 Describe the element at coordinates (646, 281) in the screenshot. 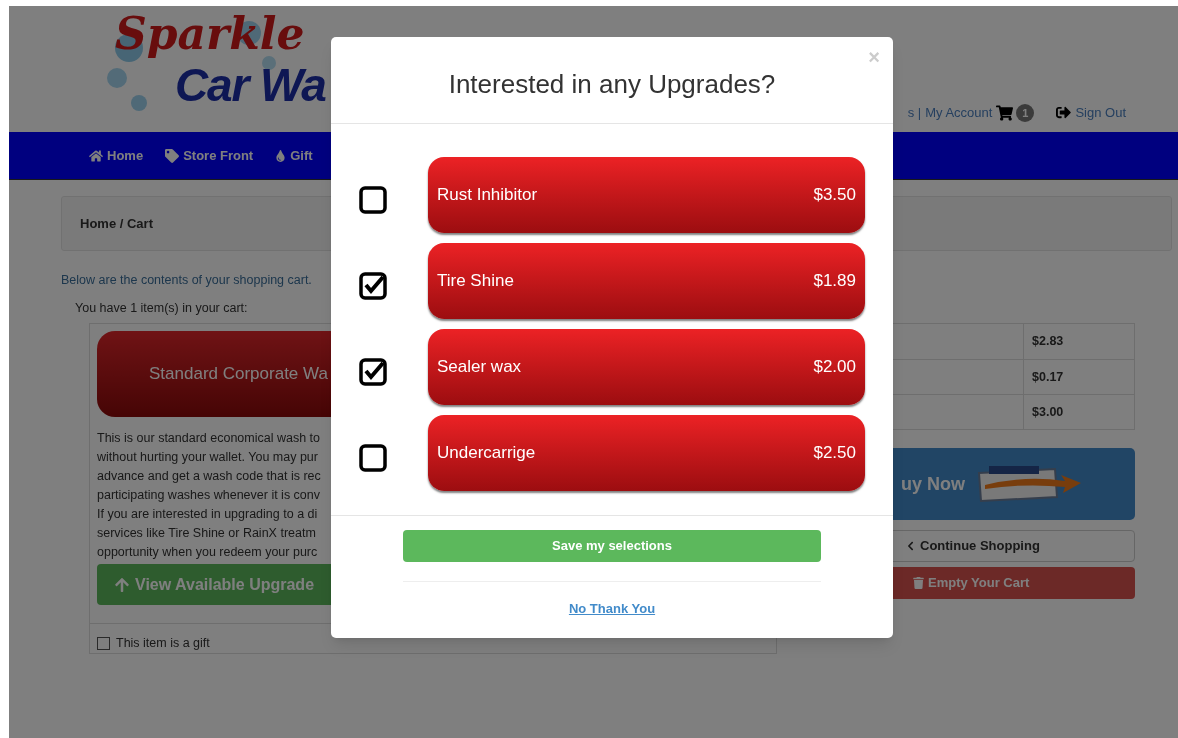

I see `upgrade-option-button: Tire Shine $1.89` at that location.